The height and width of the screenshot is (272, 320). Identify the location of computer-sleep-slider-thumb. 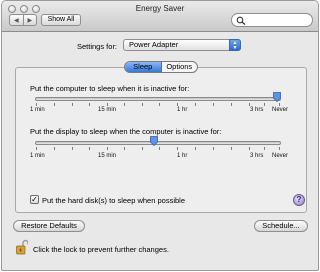
(277, 97).